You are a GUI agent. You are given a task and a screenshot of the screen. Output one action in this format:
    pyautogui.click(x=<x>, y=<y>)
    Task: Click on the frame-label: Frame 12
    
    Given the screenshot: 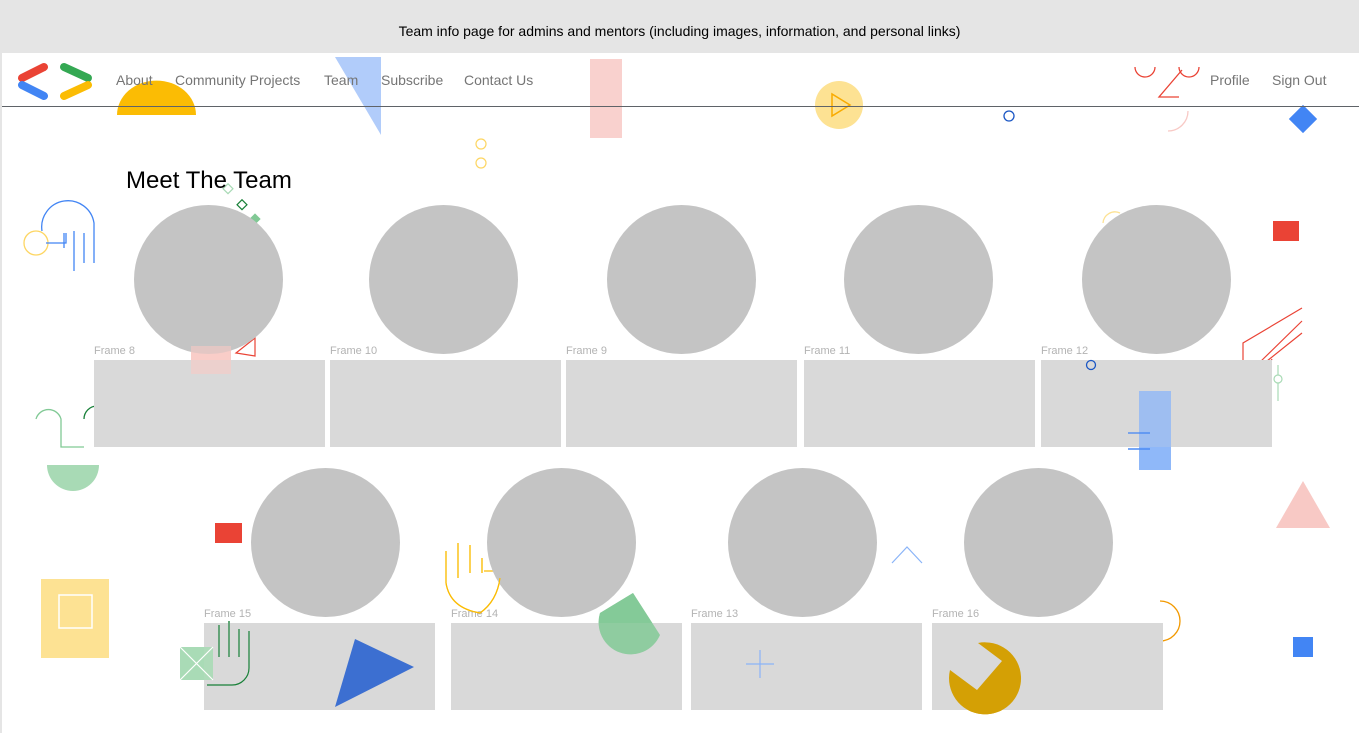 What is the action you would take?
    pyautogui.click(x=1065, y=351)
    